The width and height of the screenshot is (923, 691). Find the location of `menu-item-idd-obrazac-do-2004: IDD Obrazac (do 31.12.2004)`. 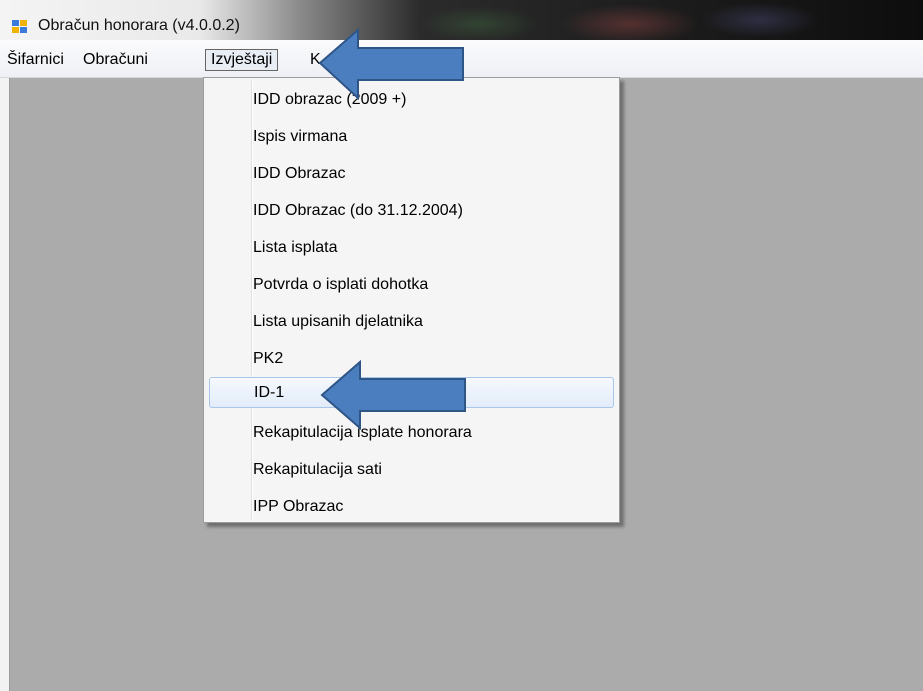

menu-item-idd-obrazac-do-2004: IDD Obrazac (do 31.12.2004) is located at coordinates (411, 210).